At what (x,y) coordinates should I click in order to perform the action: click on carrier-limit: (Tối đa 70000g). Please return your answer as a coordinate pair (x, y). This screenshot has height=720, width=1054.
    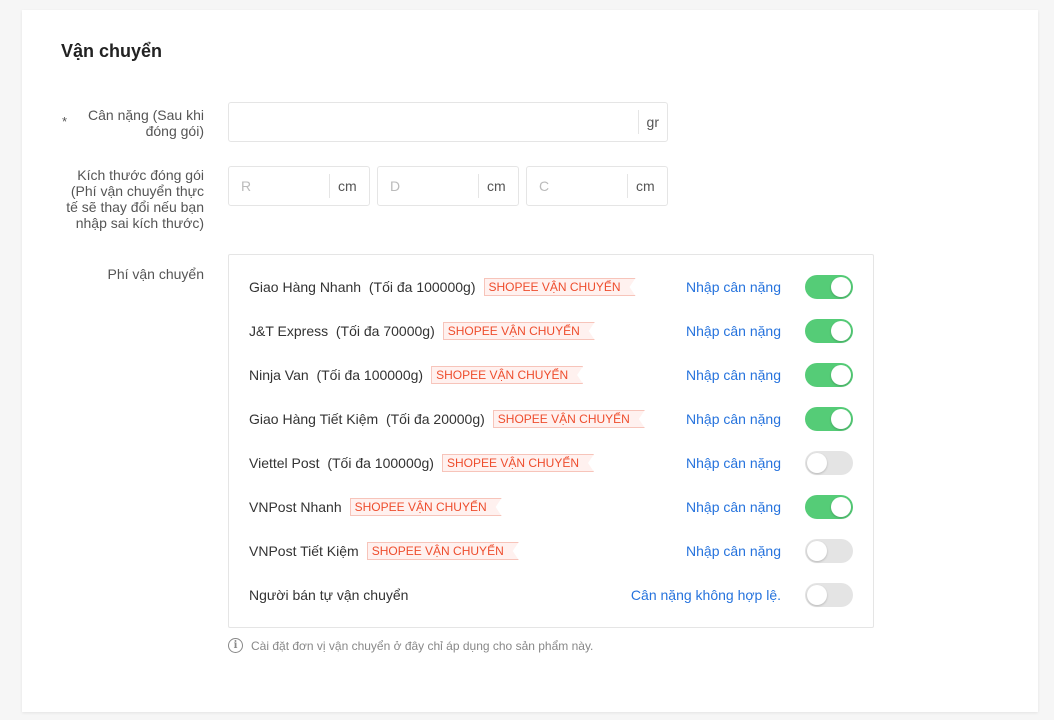
    Looking at the image, I should click on (385, 331).